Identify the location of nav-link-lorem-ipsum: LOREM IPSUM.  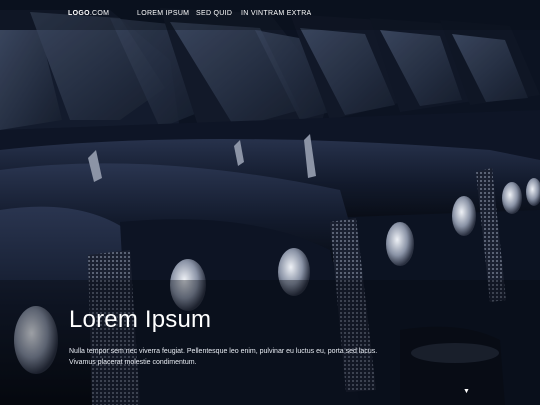
(163, 13).